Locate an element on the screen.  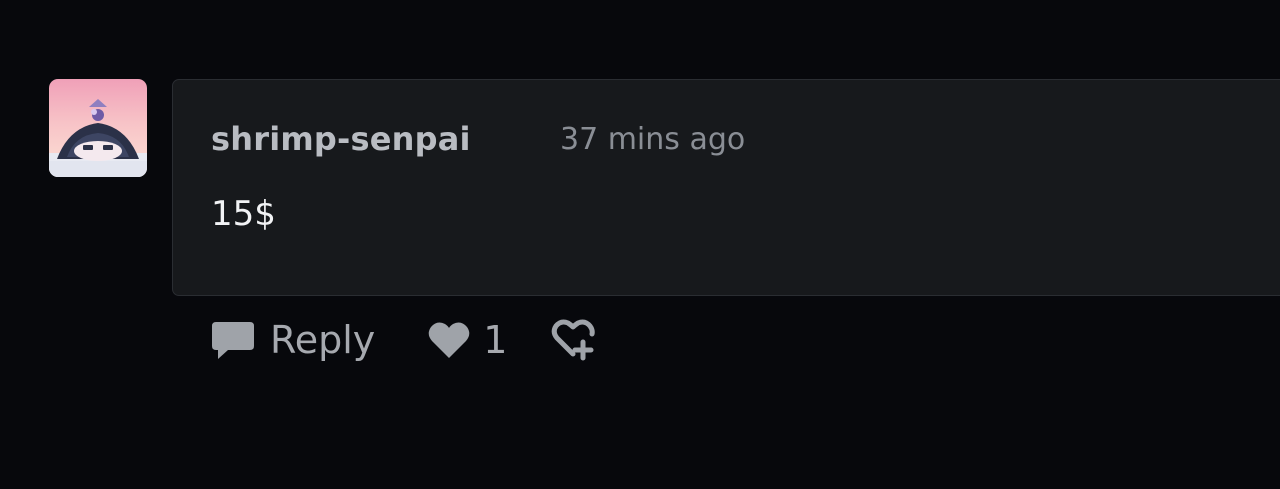
reply-button: Reply is located at coordinates (292, 340).